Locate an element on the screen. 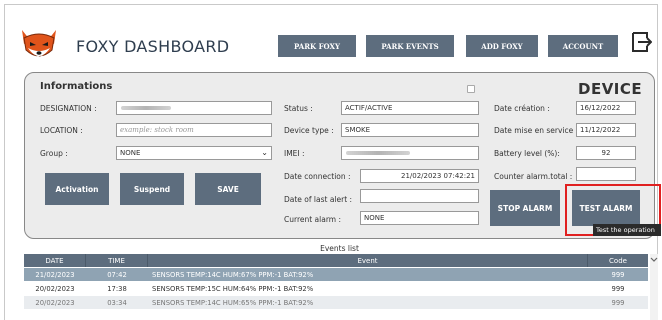  imei-label: IMEI : is located at coordinates (294, 153).